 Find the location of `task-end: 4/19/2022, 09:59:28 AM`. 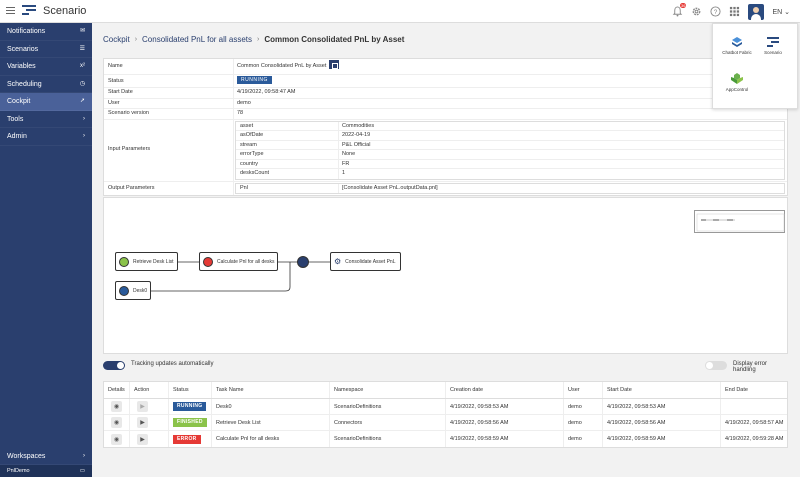

task-end: 4/19/2022, 09:59:28 AM is located at coordinates (754, 439).